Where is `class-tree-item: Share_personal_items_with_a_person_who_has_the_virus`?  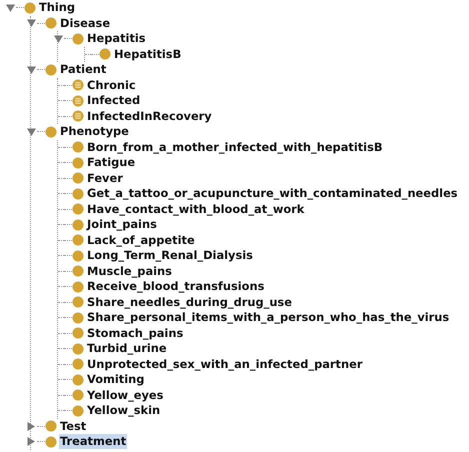
class-tree-item: Share_personal_items_with_a_person_who_has_the_virus is located at coordinates (268, 318).